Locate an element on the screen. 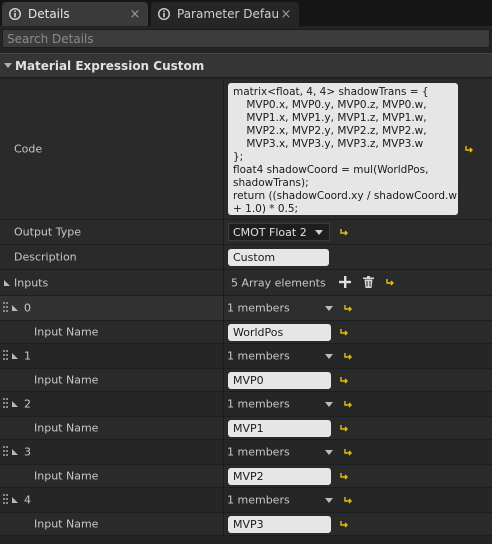 The image size is (492, 544). input-name-row: Input Name MVP2 is located at coordinates (246, 476).